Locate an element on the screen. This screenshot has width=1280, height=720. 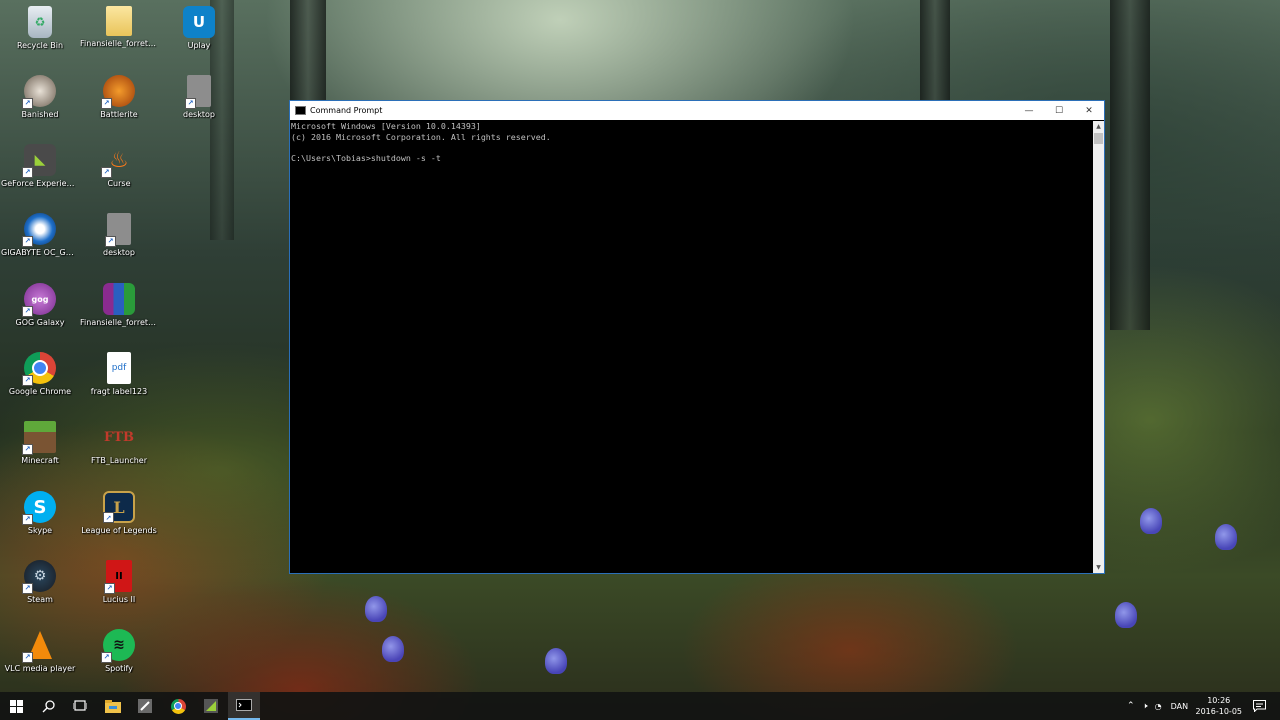
desktop-icon-gog-galaxy: gog ↗ GOG Galaxy is located at coordinates (40, 305).